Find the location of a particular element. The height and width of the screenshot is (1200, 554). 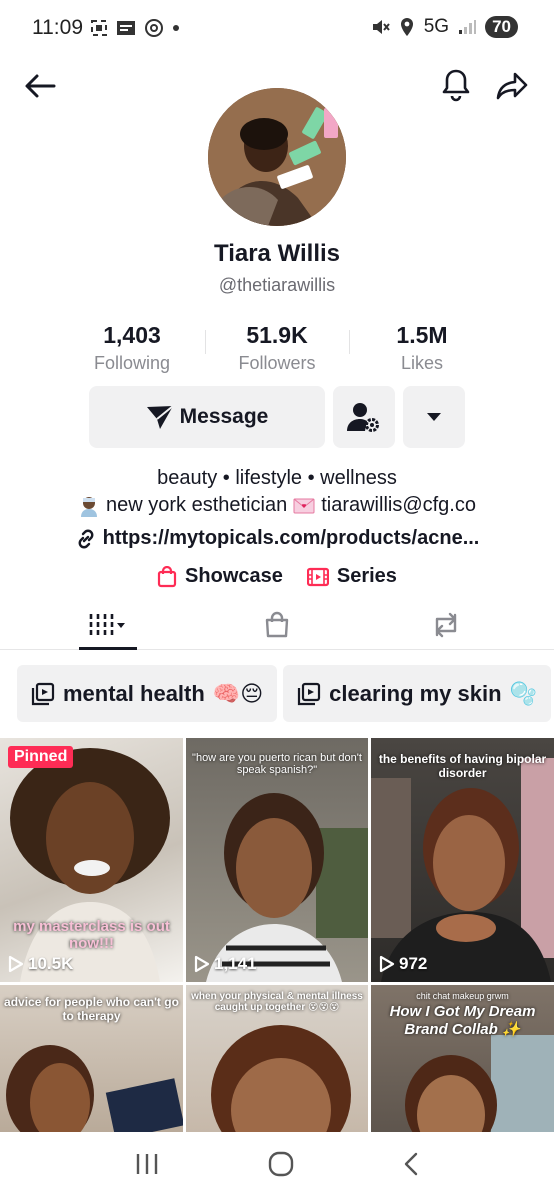

stat-label: Likes is located at coordinates (422, 363).